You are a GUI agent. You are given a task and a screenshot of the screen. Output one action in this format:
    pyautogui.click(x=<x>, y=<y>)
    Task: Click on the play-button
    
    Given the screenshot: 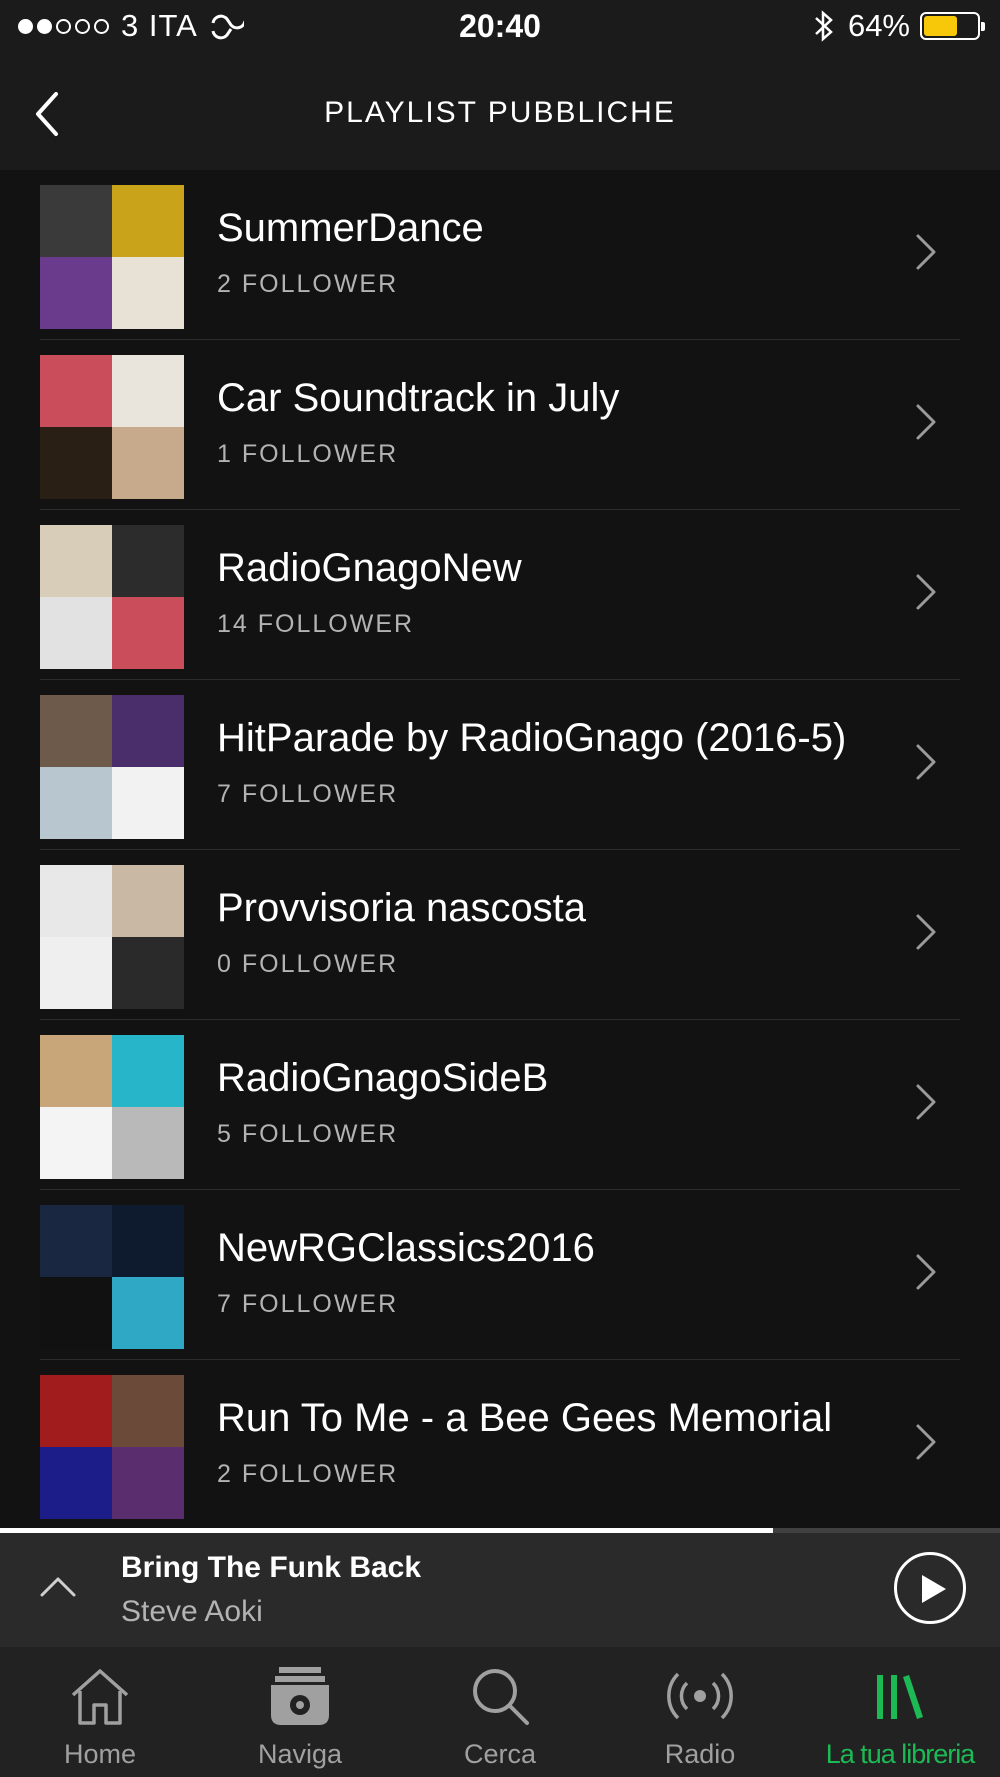 What is the action you would take?
    pyautogui.click(x=930, y=1588)
    